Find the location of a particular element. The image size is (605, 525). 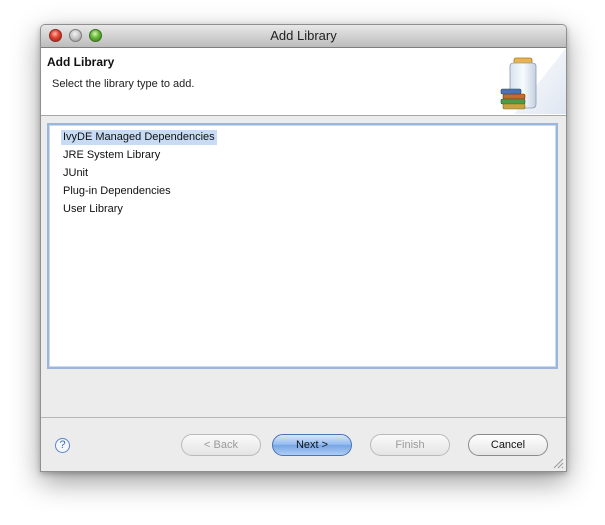

page-description: Select the library type to add. is located at coordinates (123, 84).